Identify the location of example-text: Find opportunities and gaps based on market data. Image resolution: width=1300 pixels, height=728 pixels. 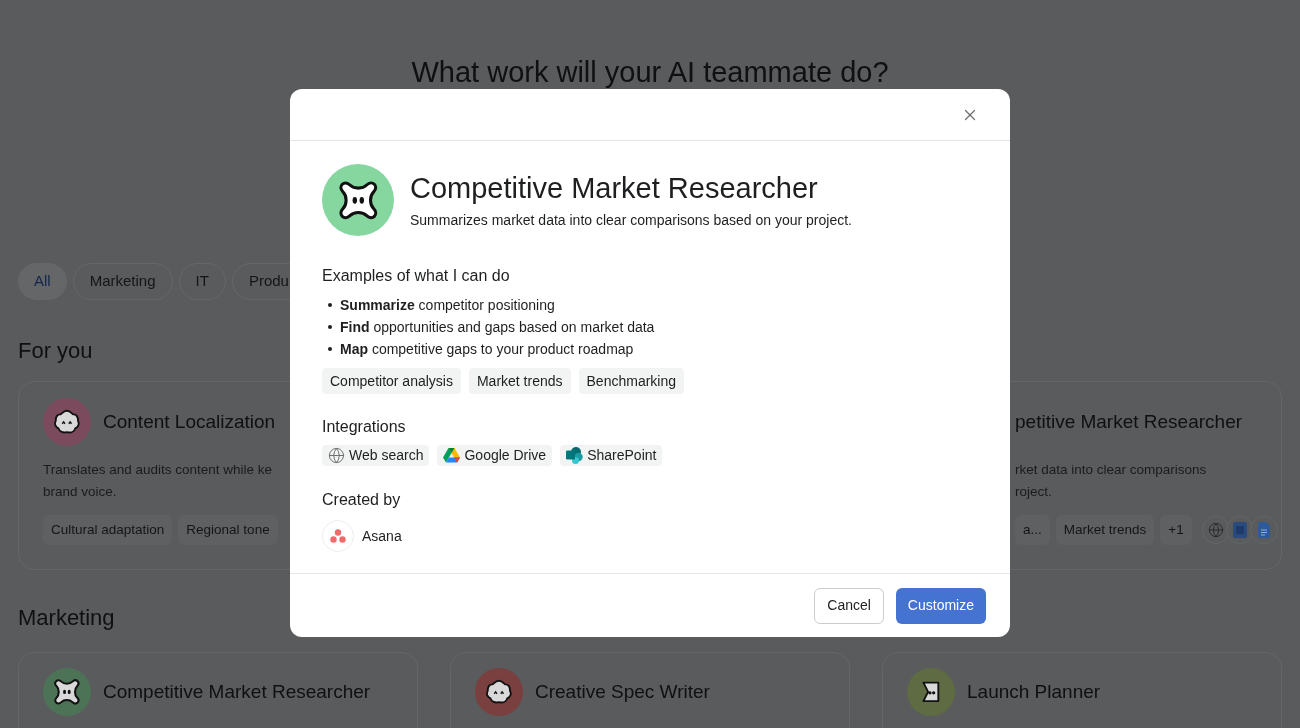
(497, 327).